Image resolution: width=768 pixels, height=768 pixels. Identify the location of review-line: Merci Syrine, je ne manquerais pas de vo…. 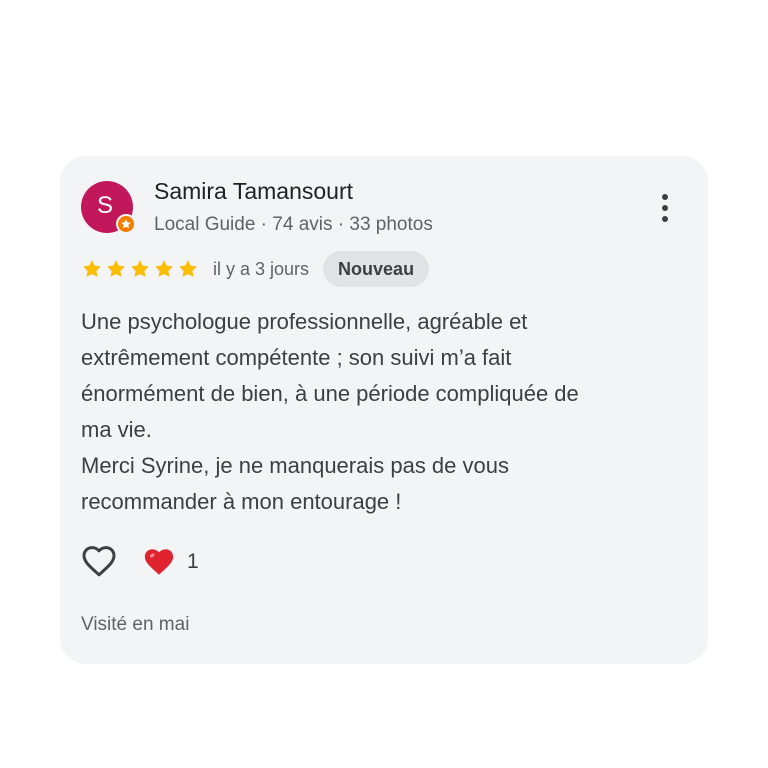
(295, 465).